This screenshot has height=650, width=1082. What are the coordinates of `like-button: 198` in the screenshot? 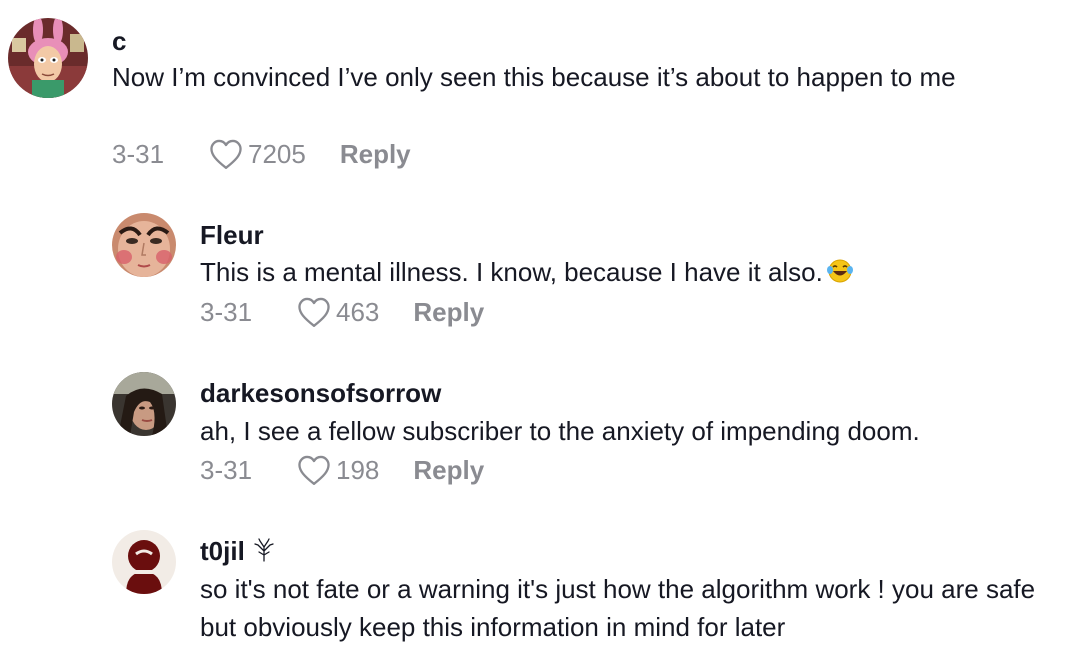 It's located at (337, 470).